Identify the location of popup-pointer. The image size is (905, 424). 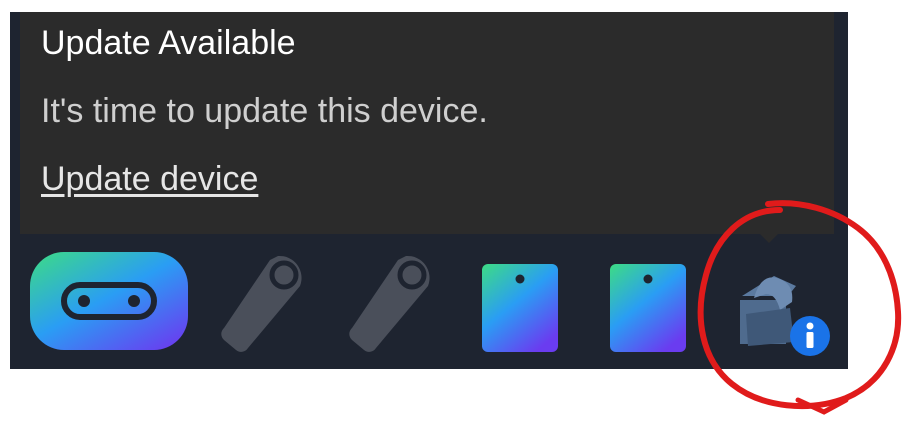
(769, 238).